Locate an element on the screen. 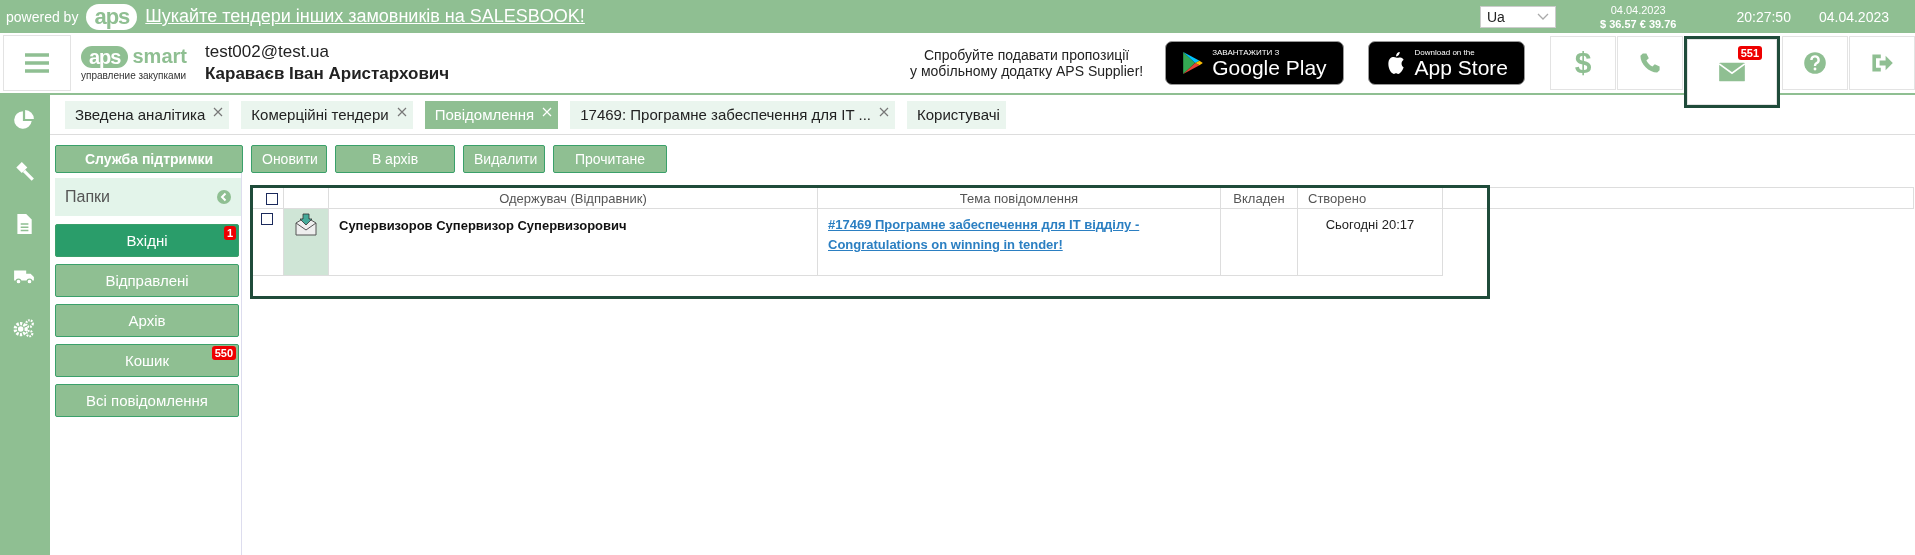 The image size is (1915, 555). logo-word: smart is located at coordinates (159, 56).